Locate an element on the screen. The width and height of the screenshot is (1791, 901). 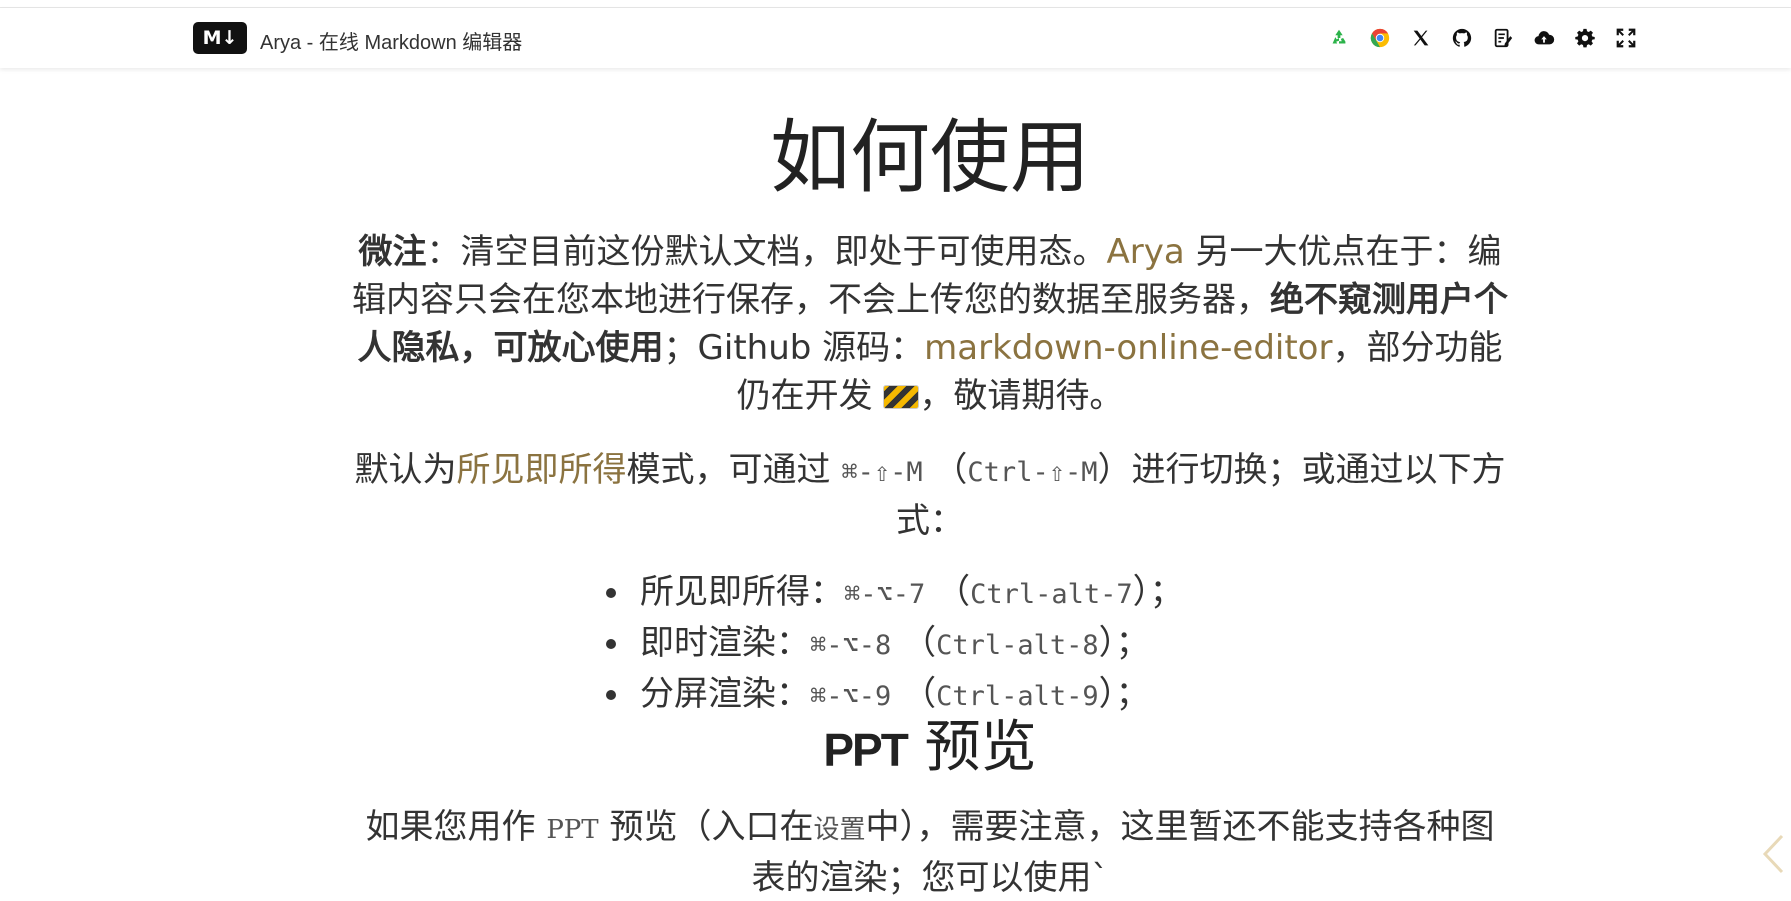
mac-shortcut: ⌘-⌥-7 is located at coordinates (885, 594).